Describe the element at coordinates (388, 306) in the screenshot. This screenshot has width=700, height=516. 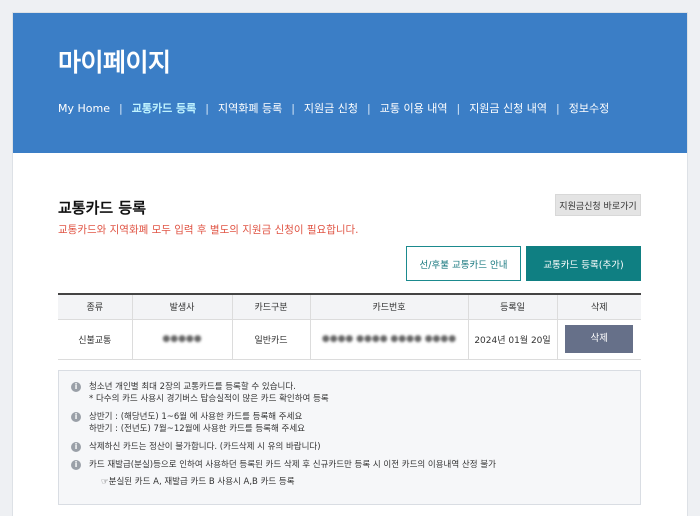
I see `col-header-number: 카드번호` at that location.